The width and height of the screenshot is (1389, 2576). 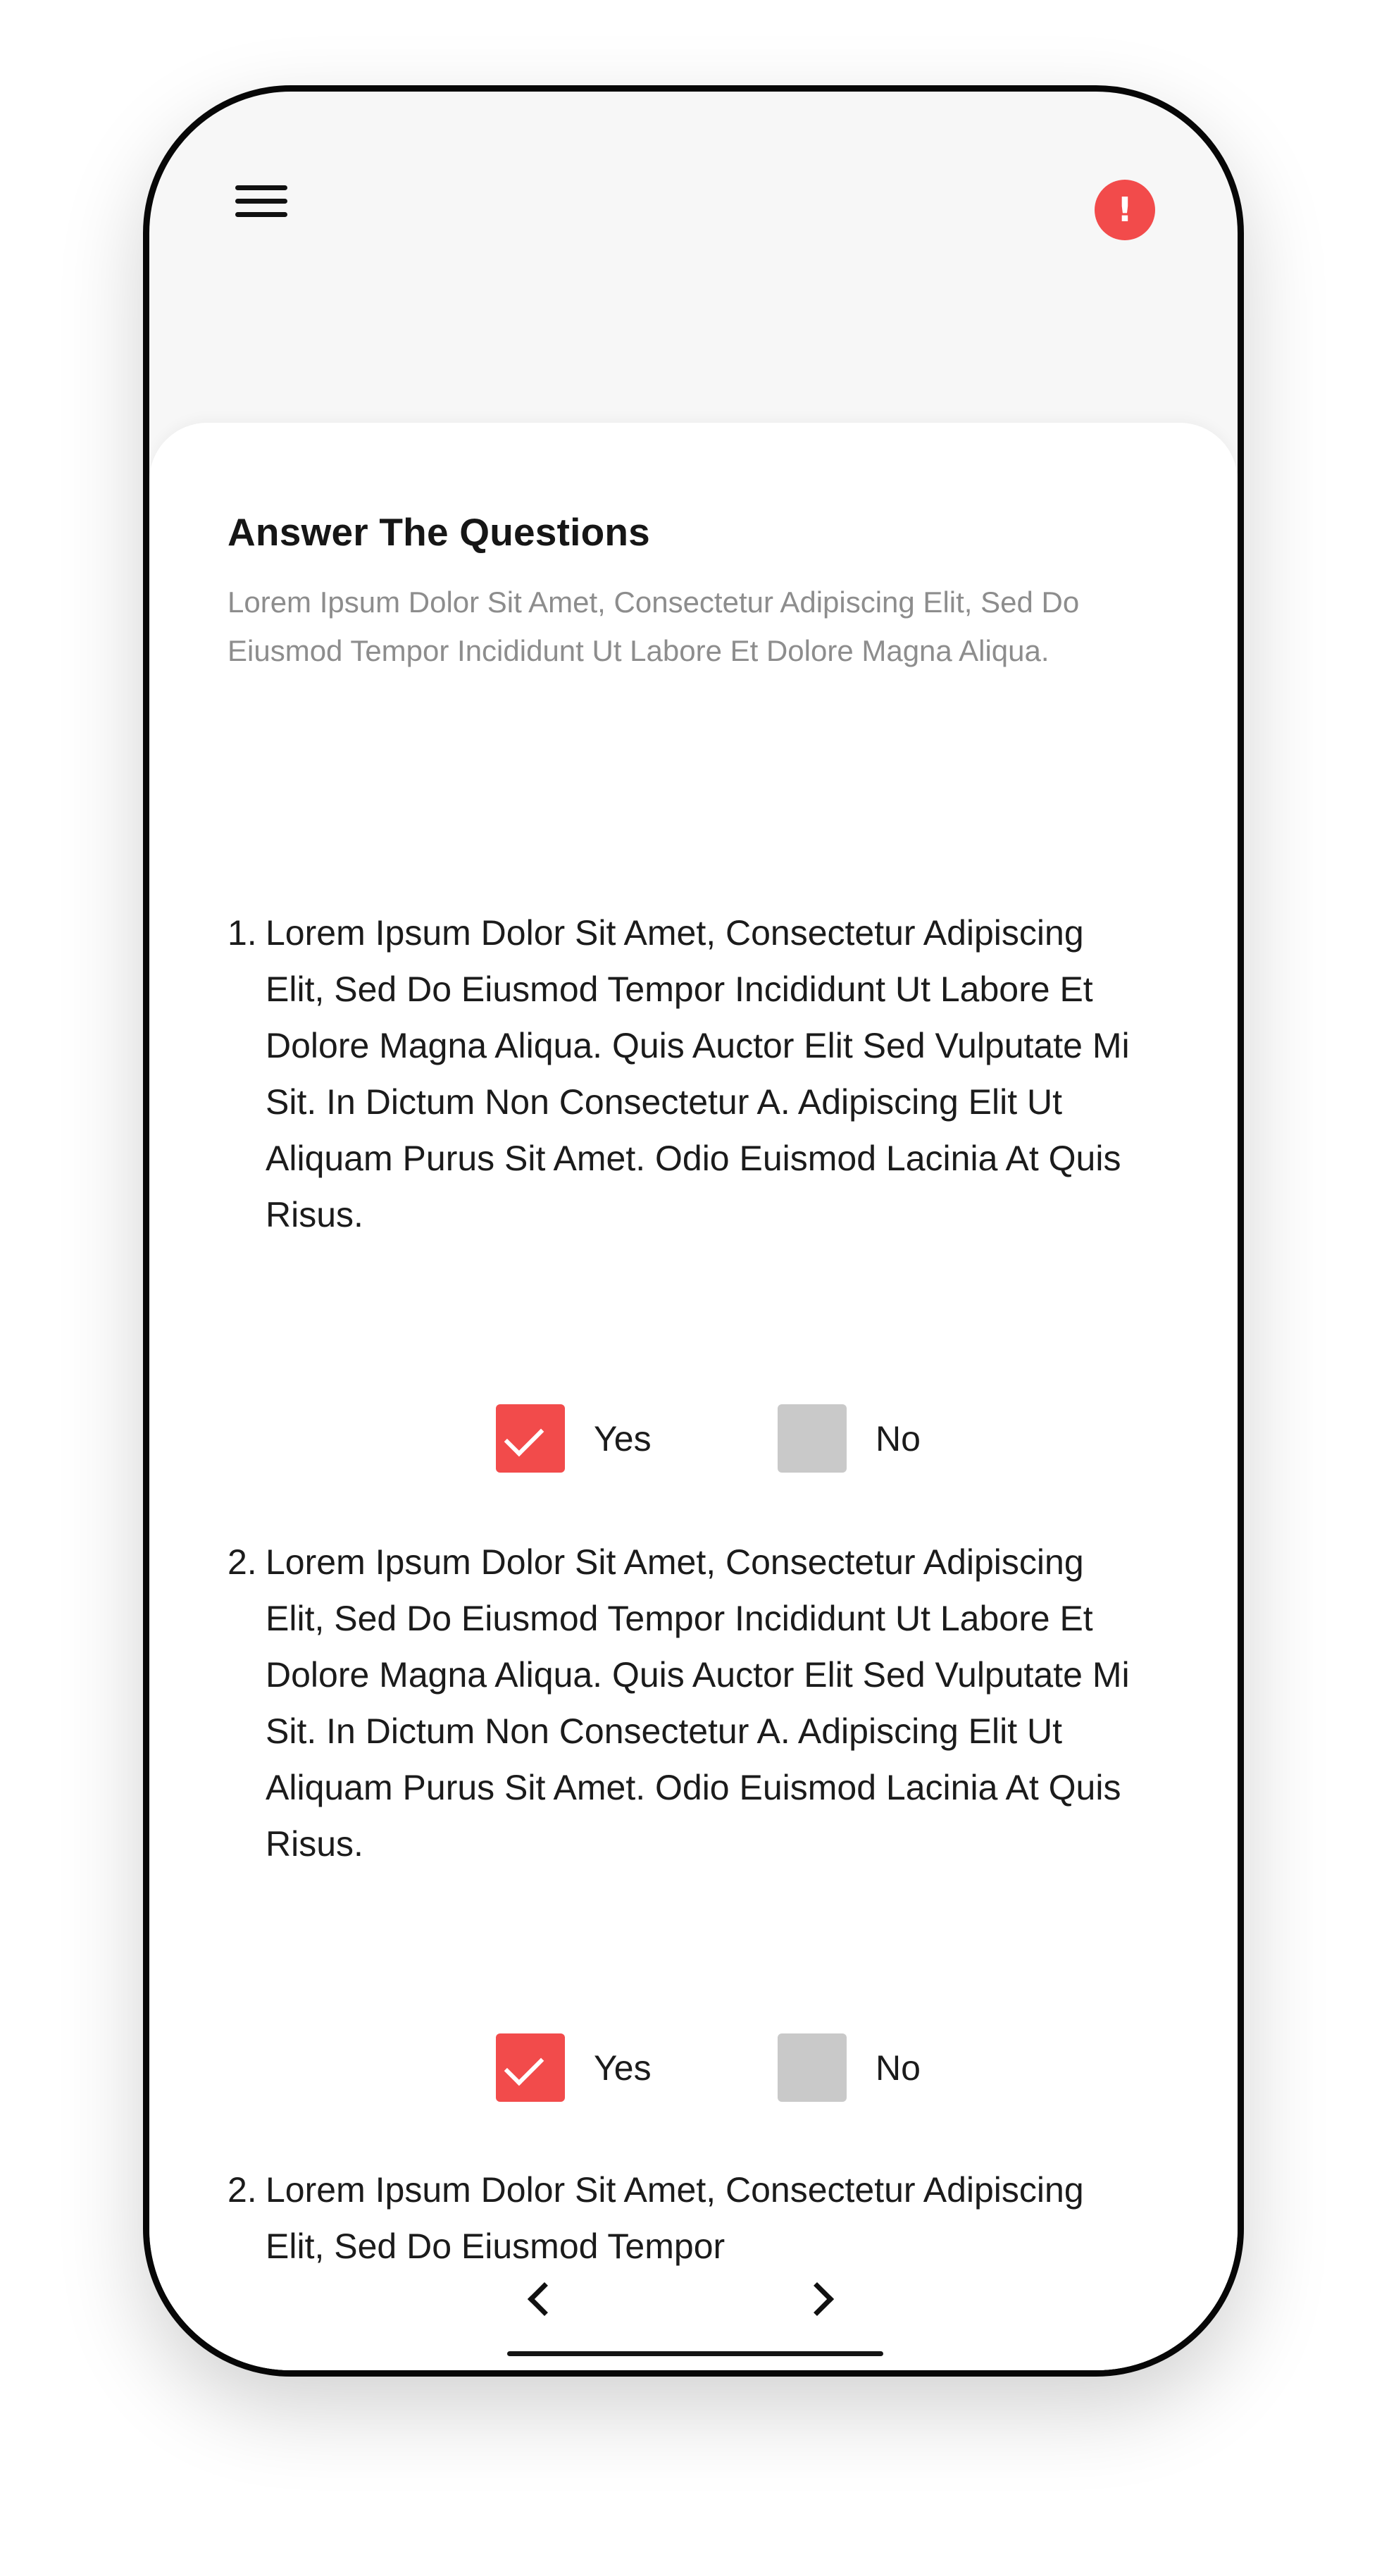 I want to click on question-2-answers: Yes No, so click(x=714, y=2068).